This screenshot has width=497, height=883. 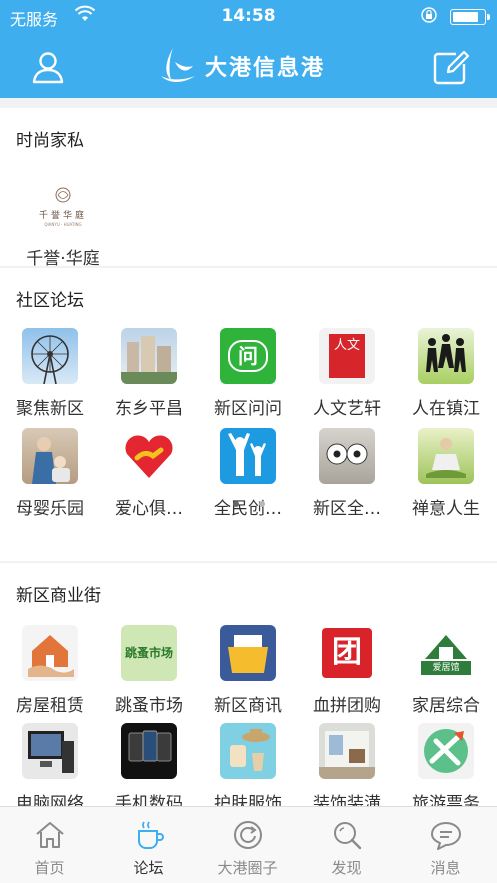 I want to click on tab-label: 论坛, so click(x=148, y=868).